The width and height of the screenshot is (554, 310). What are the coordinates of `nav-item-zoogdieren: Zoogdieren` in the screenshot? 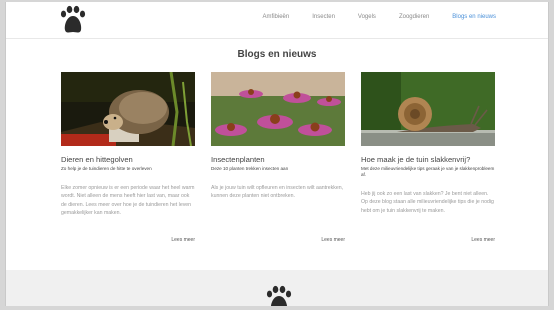 It's located at (414, 17).